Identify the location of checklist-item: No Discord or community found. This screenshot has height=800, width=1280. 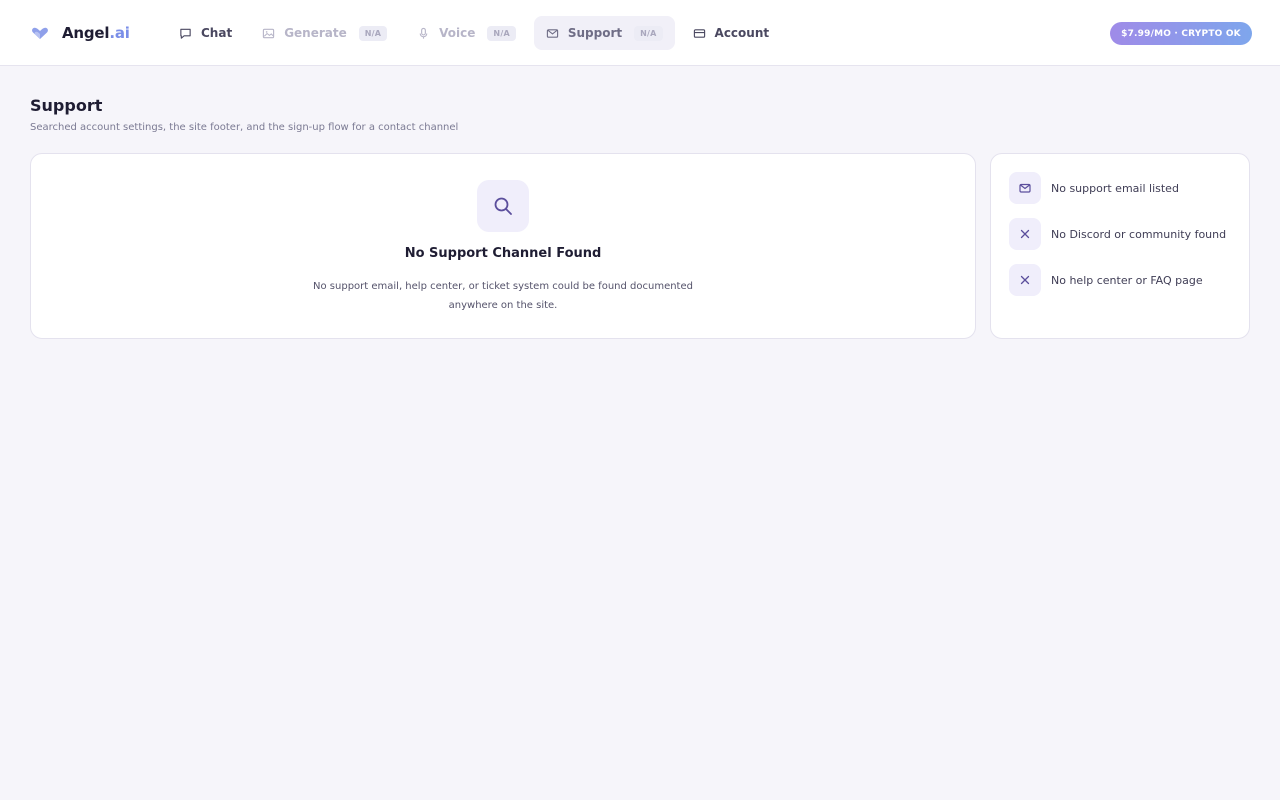
(1117, 234).